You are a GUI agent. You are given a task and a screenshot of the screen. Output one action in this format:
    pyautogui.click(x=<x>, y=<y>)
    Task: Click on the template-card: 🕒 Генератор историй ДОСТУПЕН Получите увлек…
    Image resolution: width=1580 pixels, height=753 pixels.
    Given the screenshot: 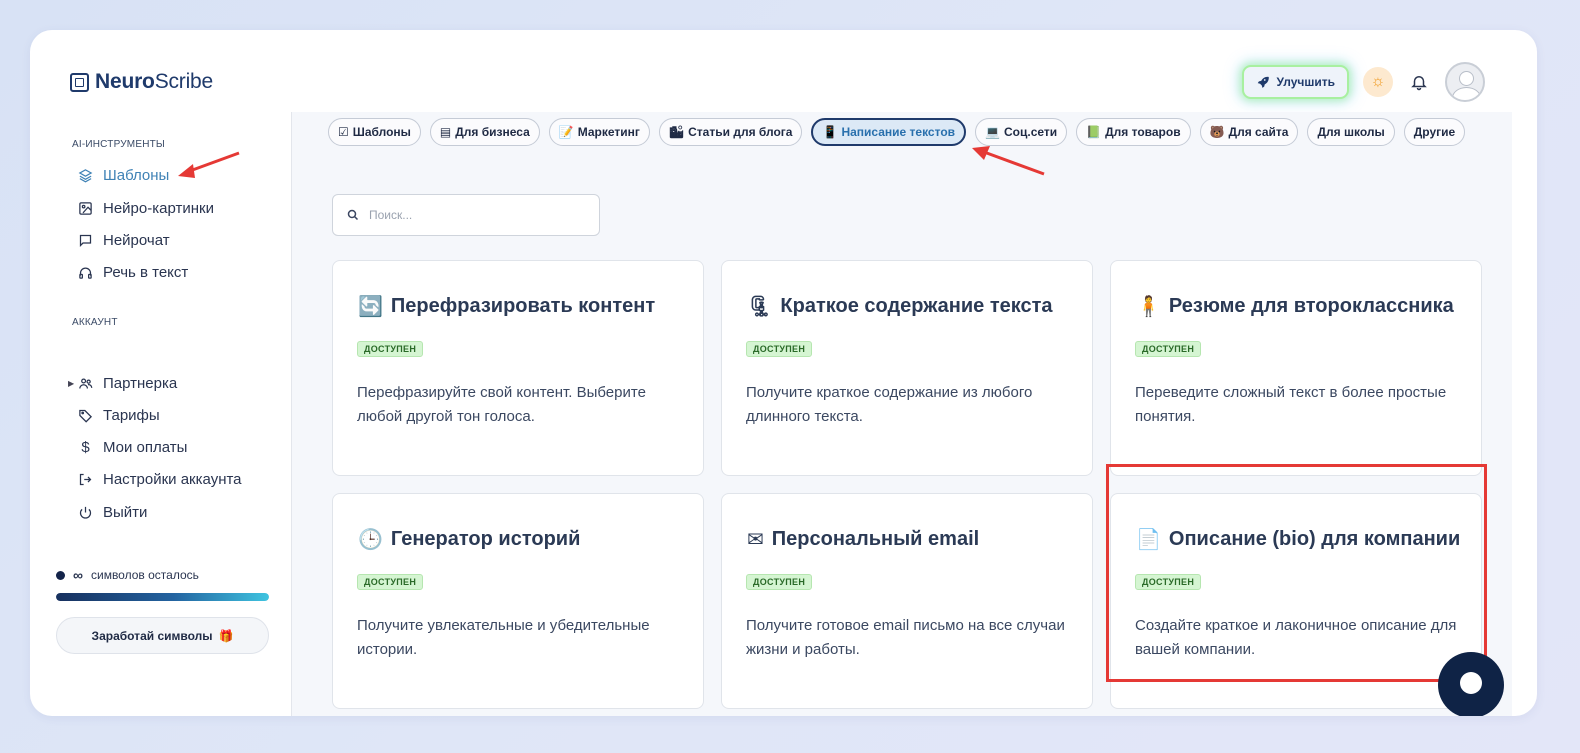 What is the action you would take?
    pyautogui.click(x=518, y=601)
    